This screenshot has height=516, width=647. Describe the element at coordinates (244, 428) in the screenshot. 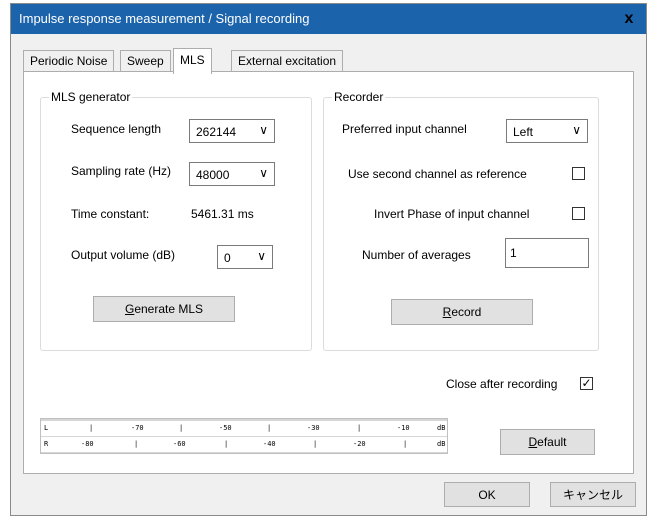

I see `meter-row-left: L | -70 | -50 | -30 | -10 dB` at that location.